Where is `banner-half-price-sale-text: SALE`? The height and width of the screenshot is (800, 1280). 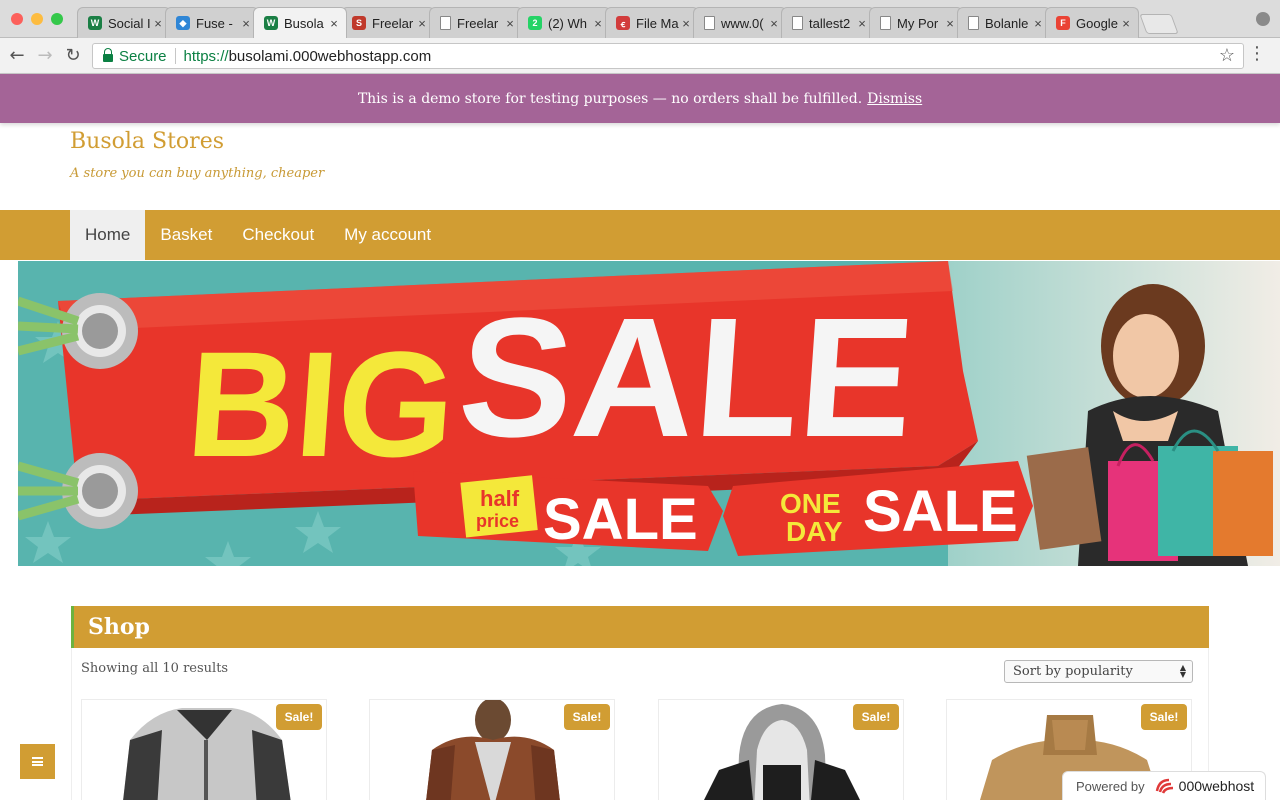 banner-half-price-sale-text: SALE is located at coordinates (620, 519).